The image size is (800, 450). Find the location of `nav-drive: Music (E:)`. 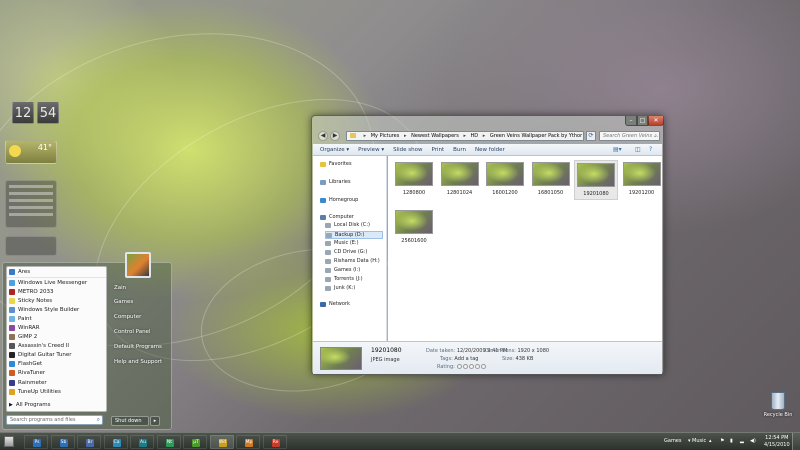

nav-drive: Music (E:) is located at coordinates (354, 243).